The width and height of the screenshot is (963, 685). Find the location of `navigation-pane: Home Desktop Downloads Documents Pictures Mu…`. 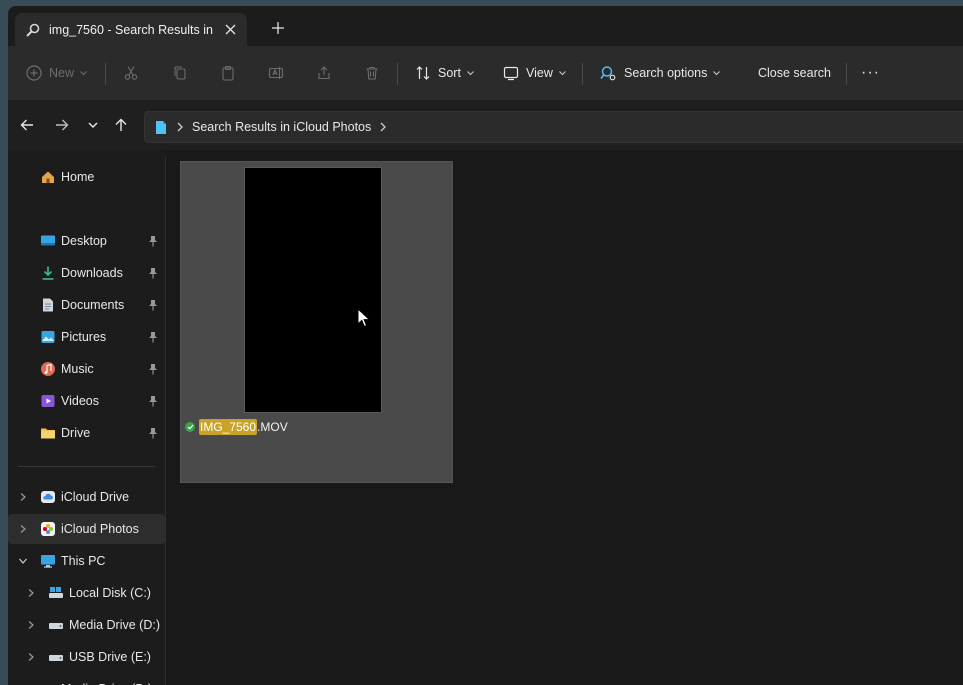

navigation-pane: Home Desktop Downloads Documents Pictures Mu… is located at coordinates (86, 417).